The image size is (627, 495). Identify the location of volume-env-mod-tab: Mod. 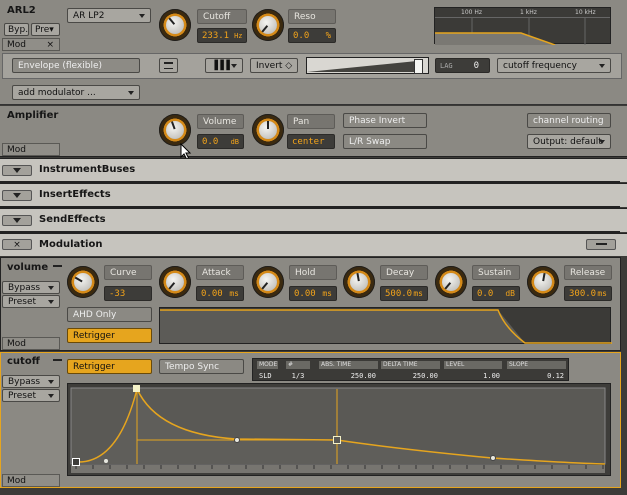
(31, 343).